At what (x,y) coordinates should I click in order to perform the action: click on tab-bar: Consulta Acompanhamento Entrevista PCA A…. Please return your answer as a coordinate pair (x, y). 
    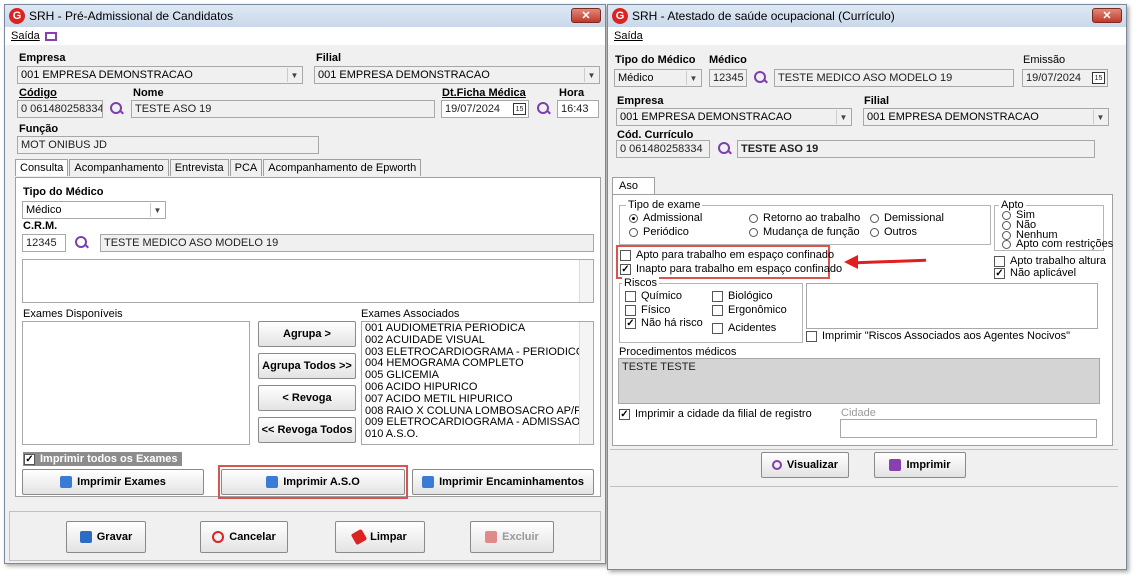
    Looking at the image, I should click on (218, 167).